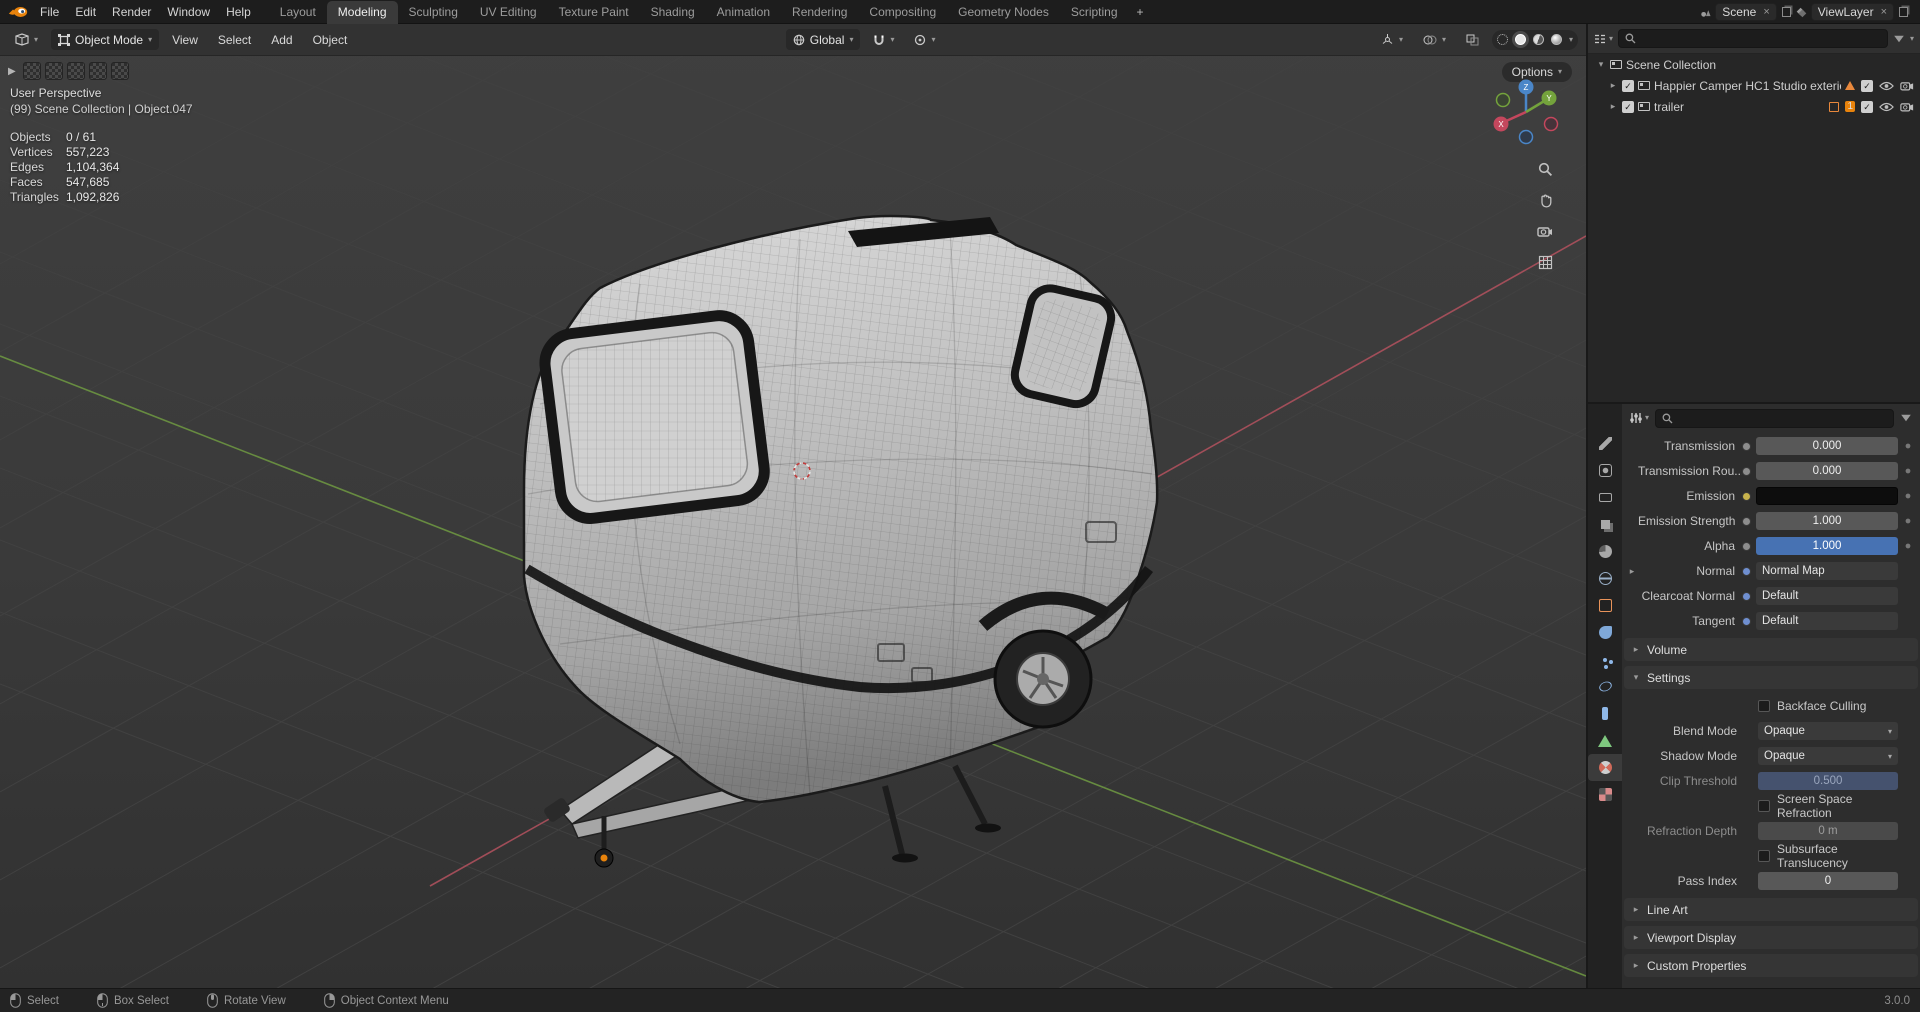 This screenshot has width=1920, height=1012. Describe the element at coordinates (1545, 169) in the screenshot. I see `zoom-icon` at that location.